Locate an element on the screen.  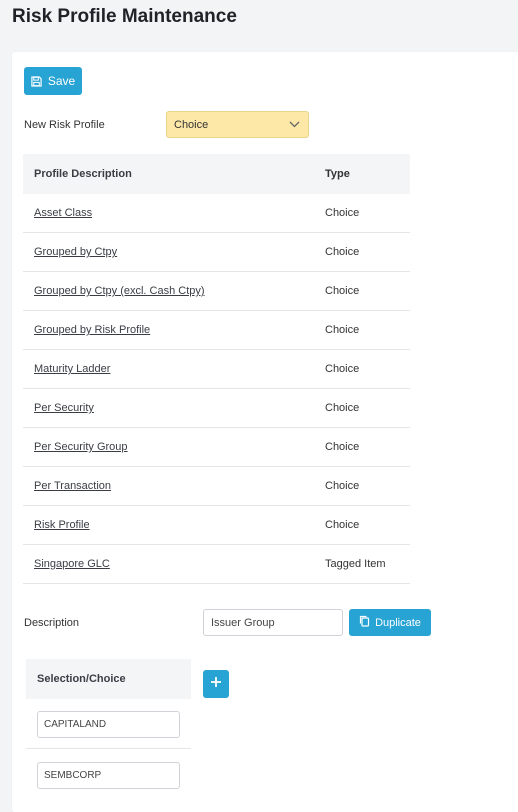
table-row: Grouped by Ctpy Choice is located at coordinates (216, 252).